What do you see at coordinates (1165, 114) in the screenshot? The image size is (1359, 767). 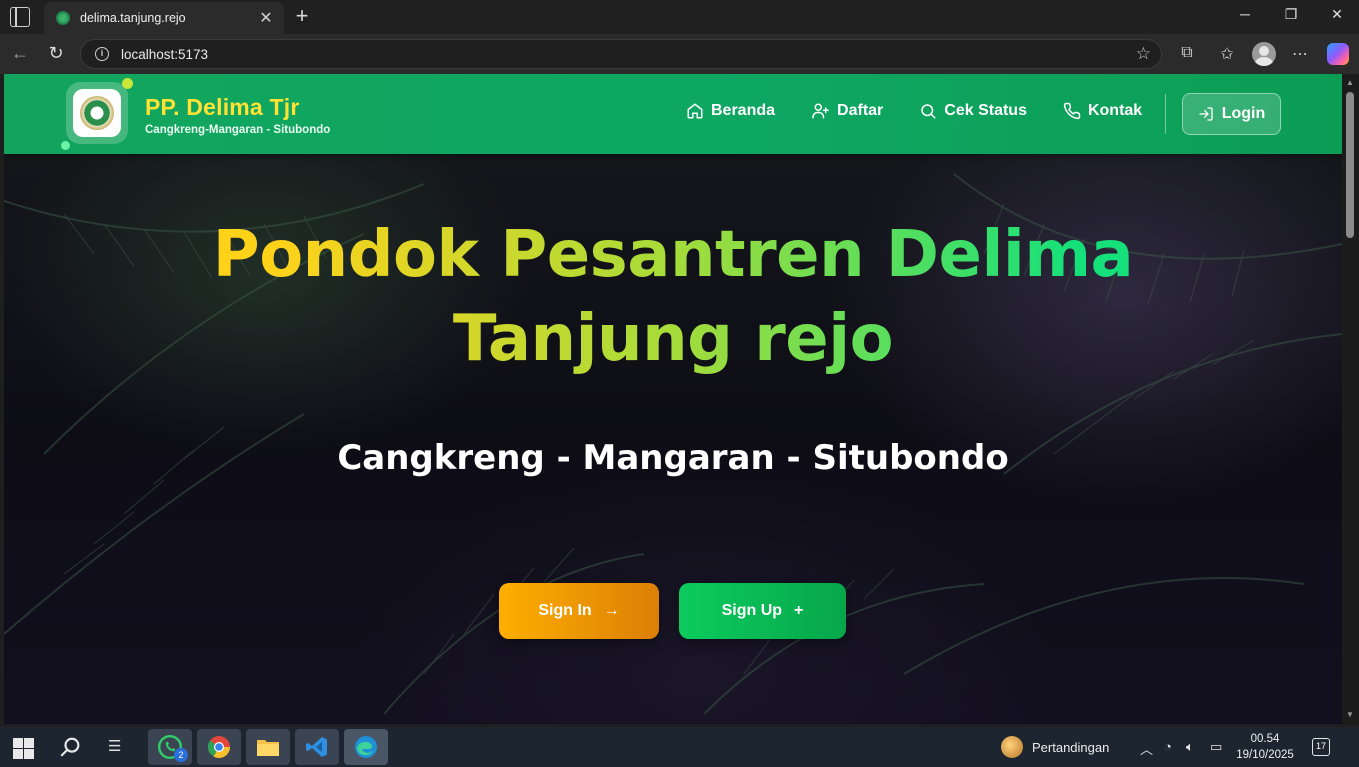 I see `nav-divider` at bounding box center [1165, 114].